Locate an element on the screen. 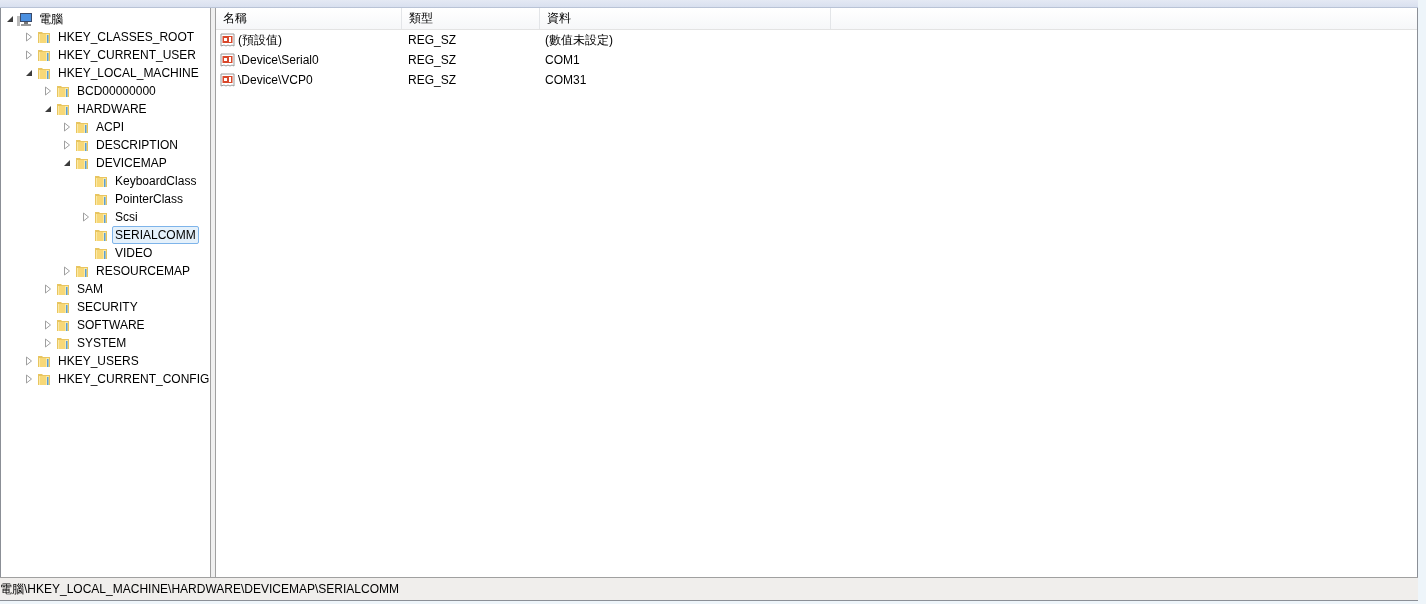 Image resolution: width=1426 pixels, height=604 pixels. tree-item: ACPI is located at coordinates (110, 127).